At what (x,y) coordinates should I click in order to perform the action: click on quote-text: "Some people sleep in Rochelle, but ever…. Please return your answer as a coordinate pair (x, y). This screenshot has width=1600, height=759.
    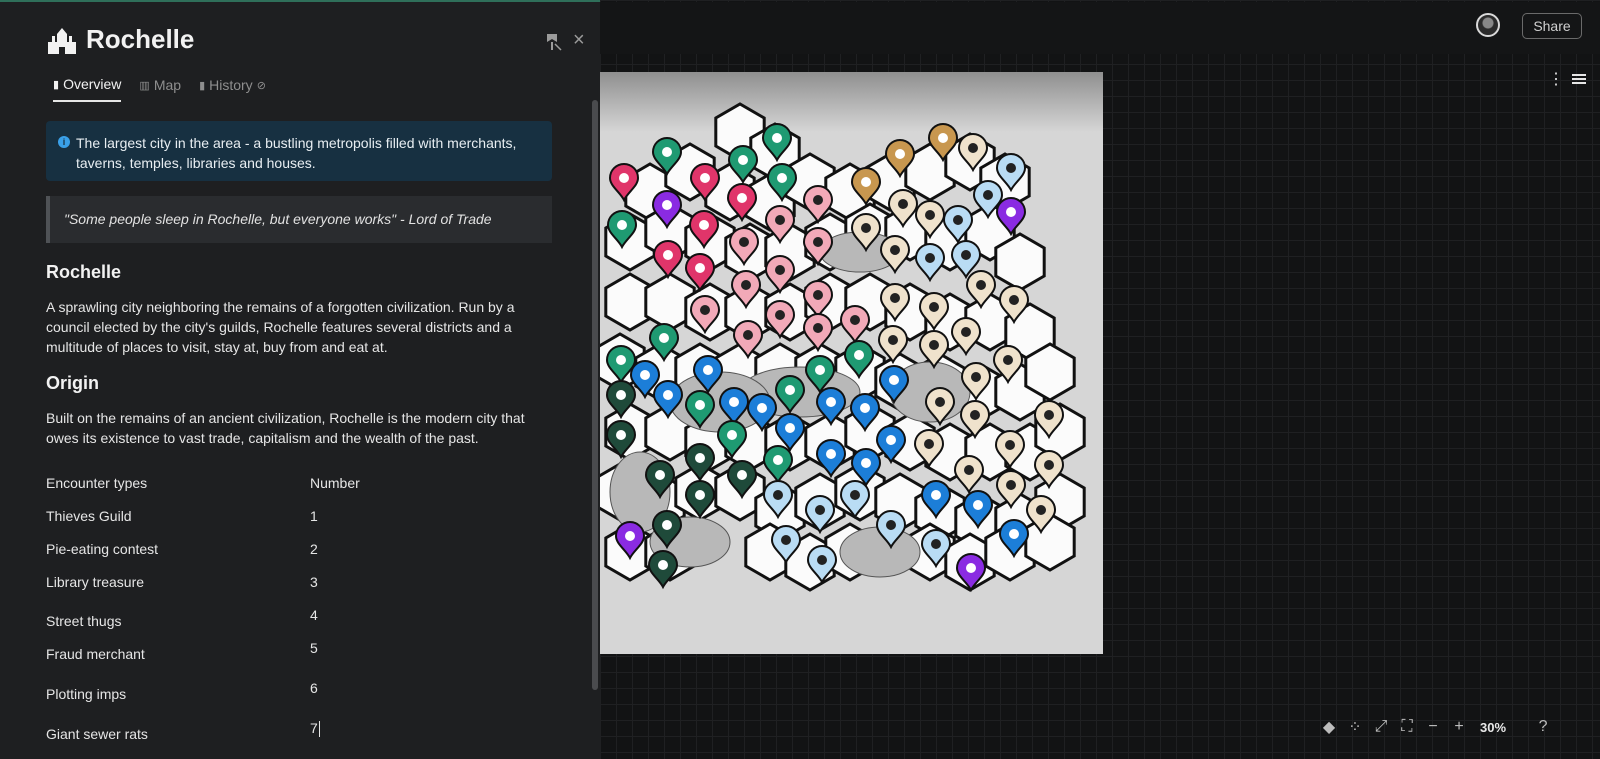
    Looking at the image, I should click on (278, 219).